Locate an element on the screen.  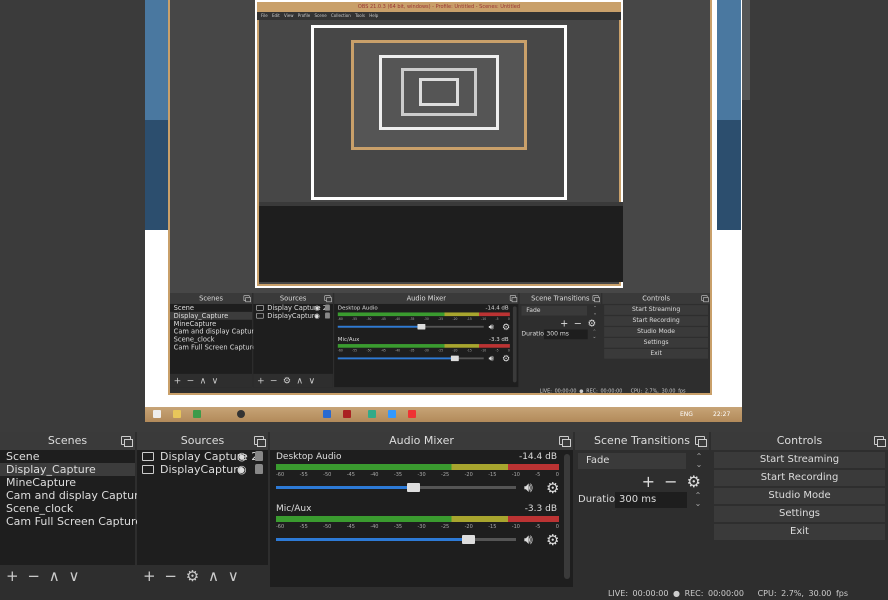
meter-tick-label: -45 is located at coordinates (383, 319).